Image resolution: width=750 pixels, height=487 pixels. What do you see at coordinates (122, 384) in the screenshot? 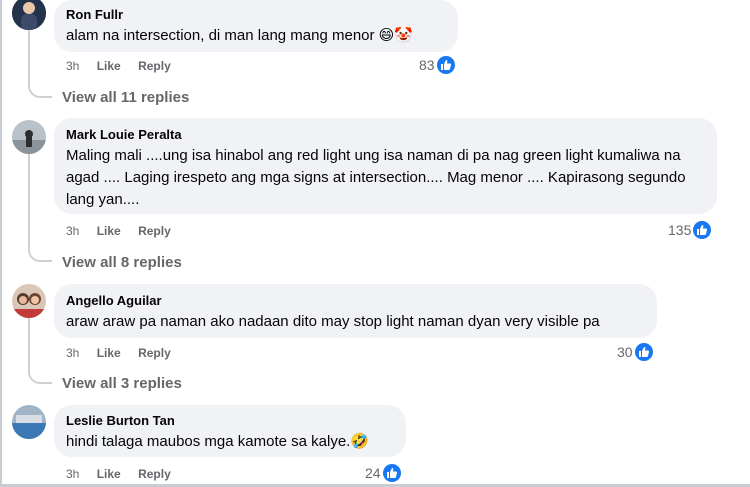
I see `view-replies-link: View all 3 replies` at bounding box center [122, 384].